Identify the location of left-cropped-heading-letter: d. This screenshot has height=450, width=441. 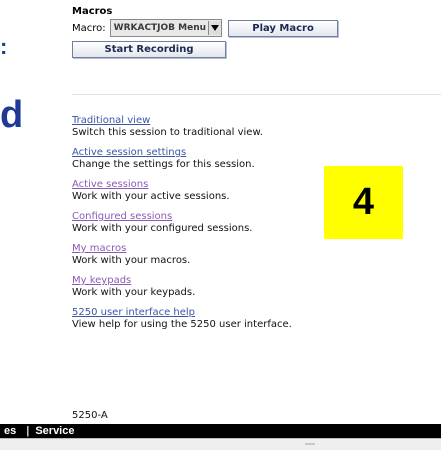
(12, 115).